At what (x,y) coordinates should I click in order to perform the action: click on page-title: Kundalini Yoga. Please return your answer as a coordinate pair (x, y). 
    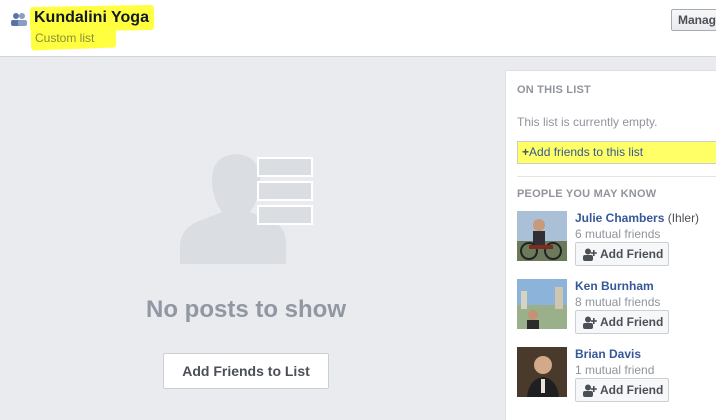
    Looking at the image, I should click on (91, 18).